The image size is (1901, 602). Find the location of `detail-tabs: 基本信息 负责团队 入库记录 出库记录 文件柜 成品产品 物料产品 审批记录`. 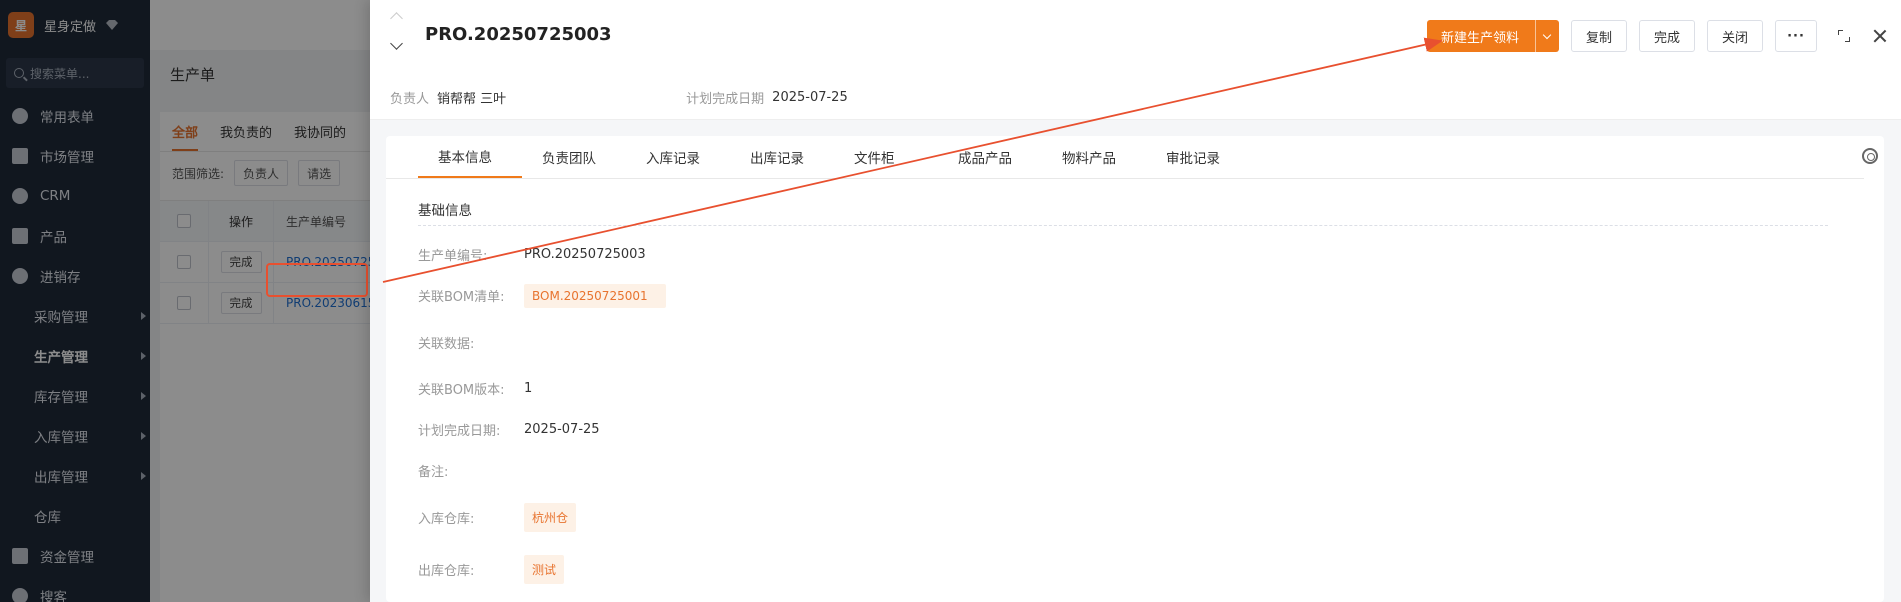

detail-tabs: 基本信息 负责团队 入库记录 出库记录 文件柜 成品产品 物料产品 审批记录 is located at coordinates (1132, 157).